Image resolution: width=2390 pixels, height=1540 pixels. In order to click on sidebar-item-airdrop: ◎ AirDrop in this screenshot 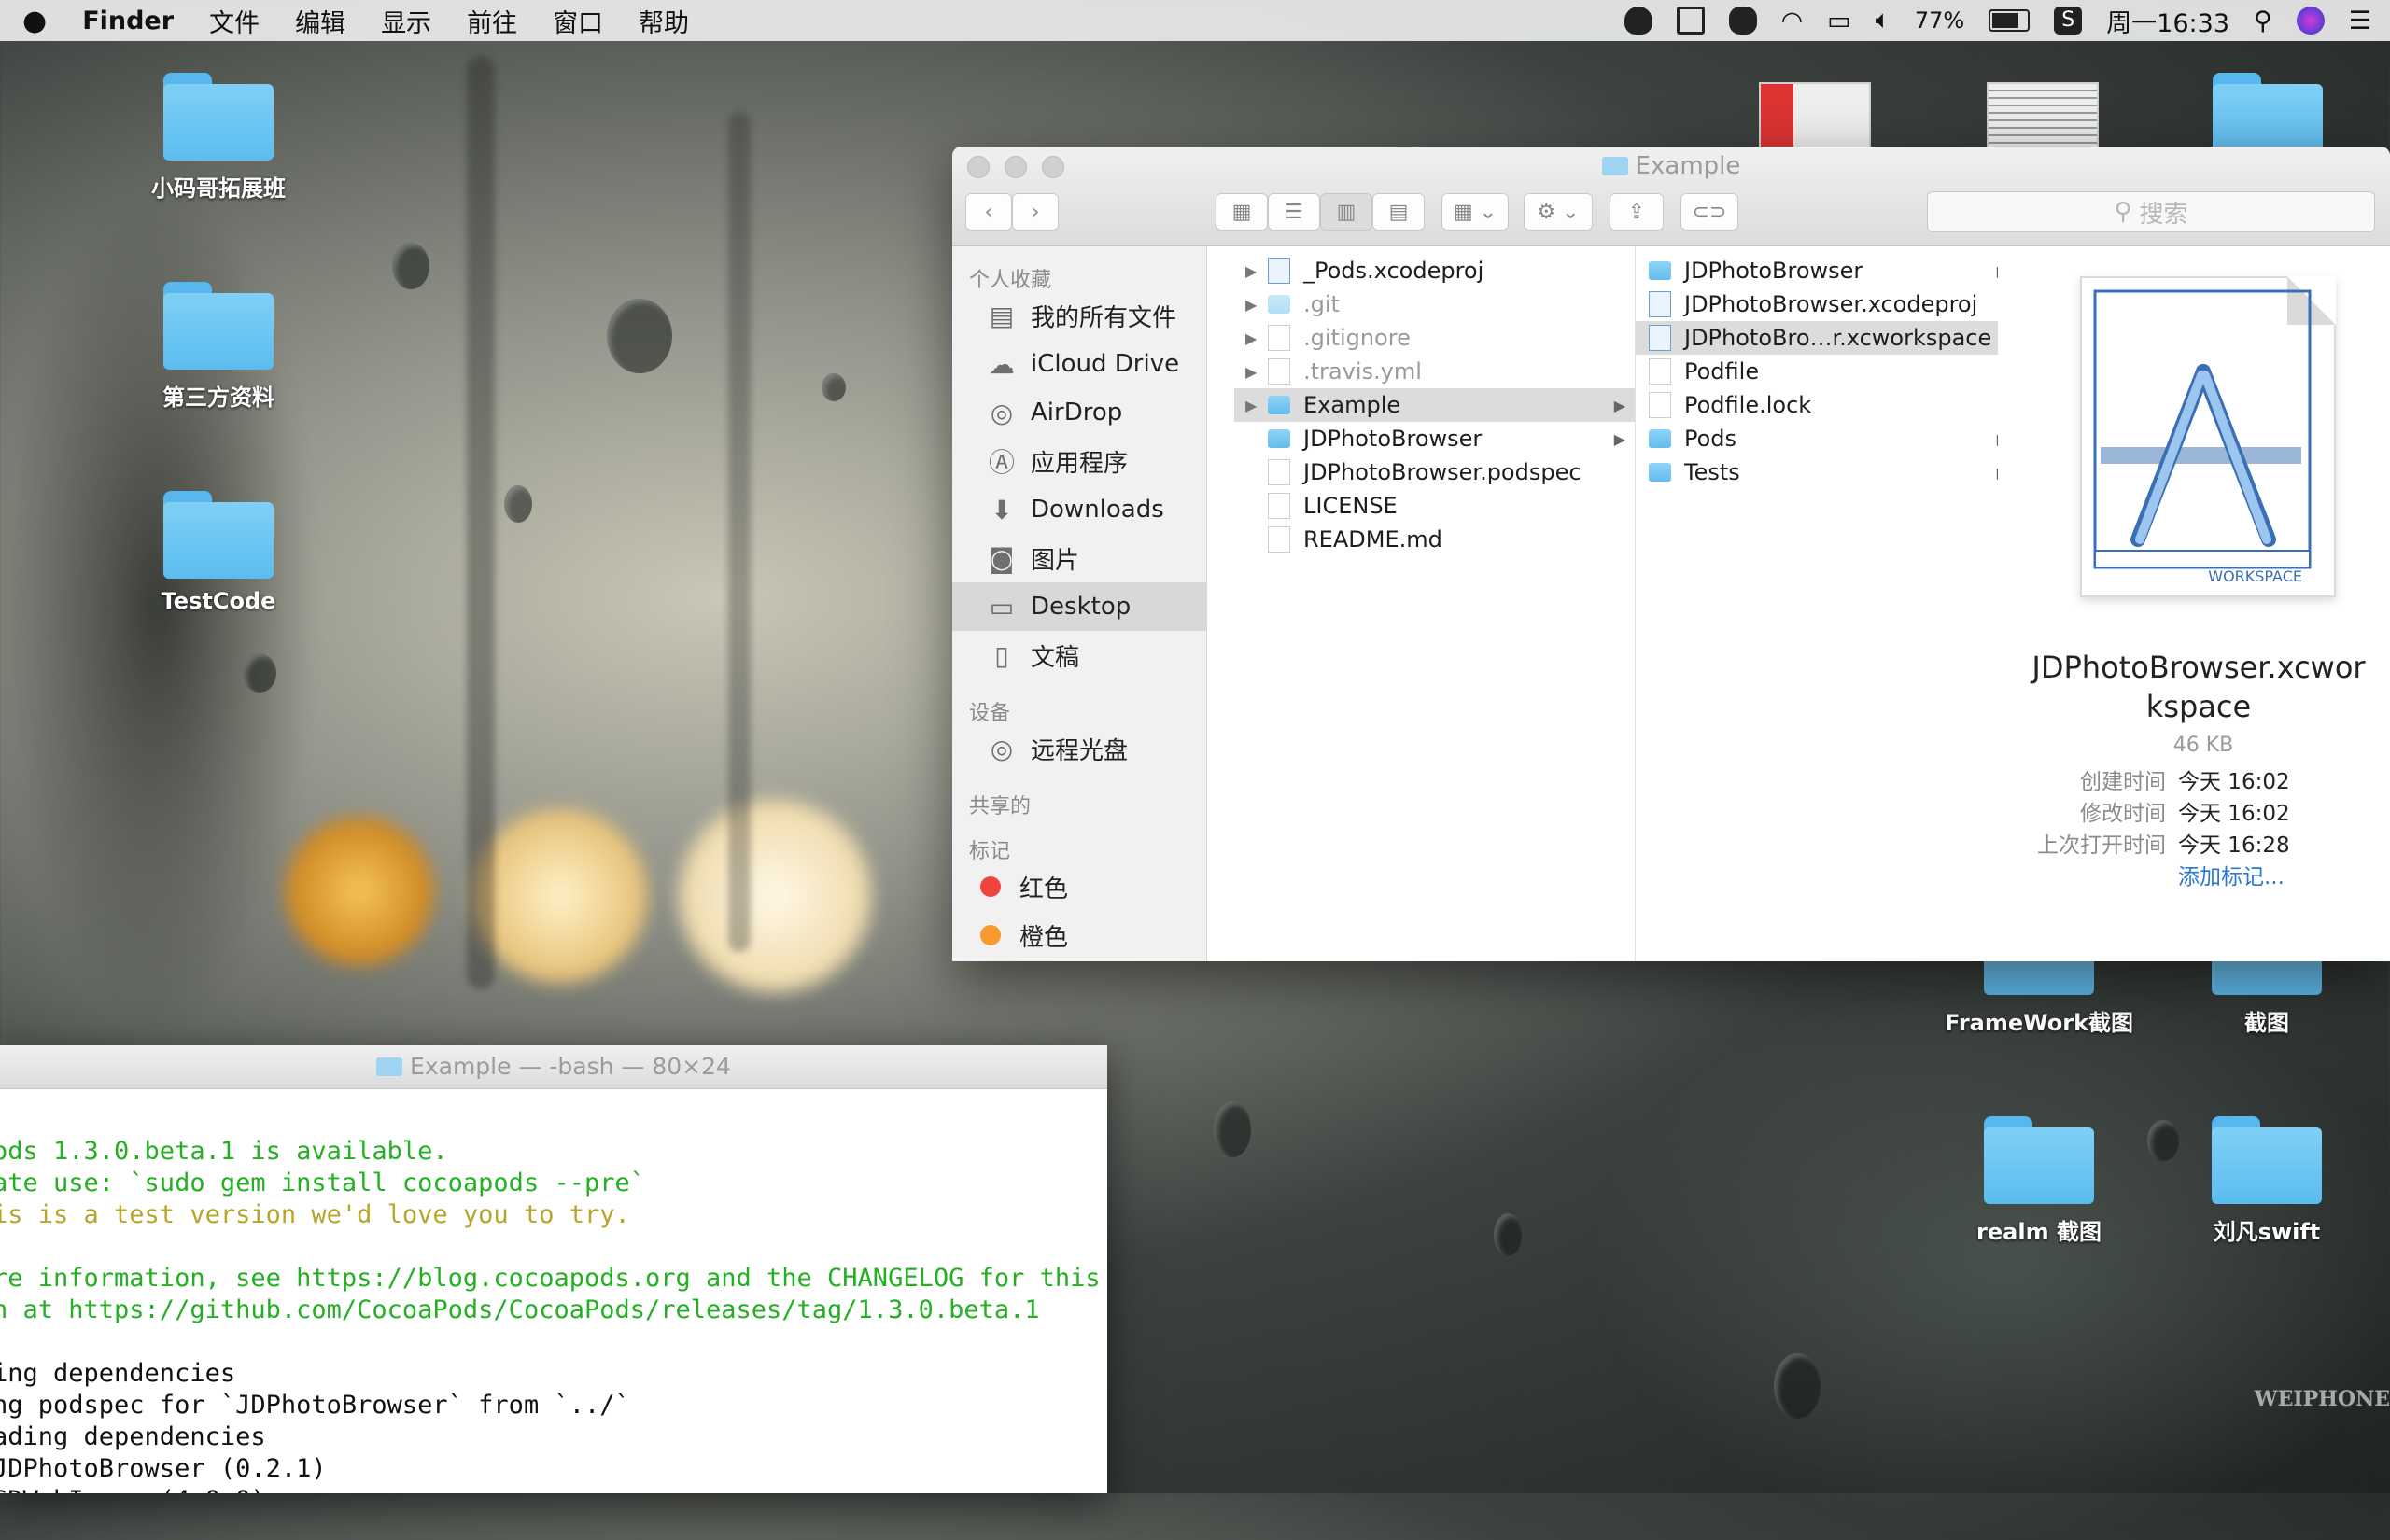, I will do `click(1079, 412)`.